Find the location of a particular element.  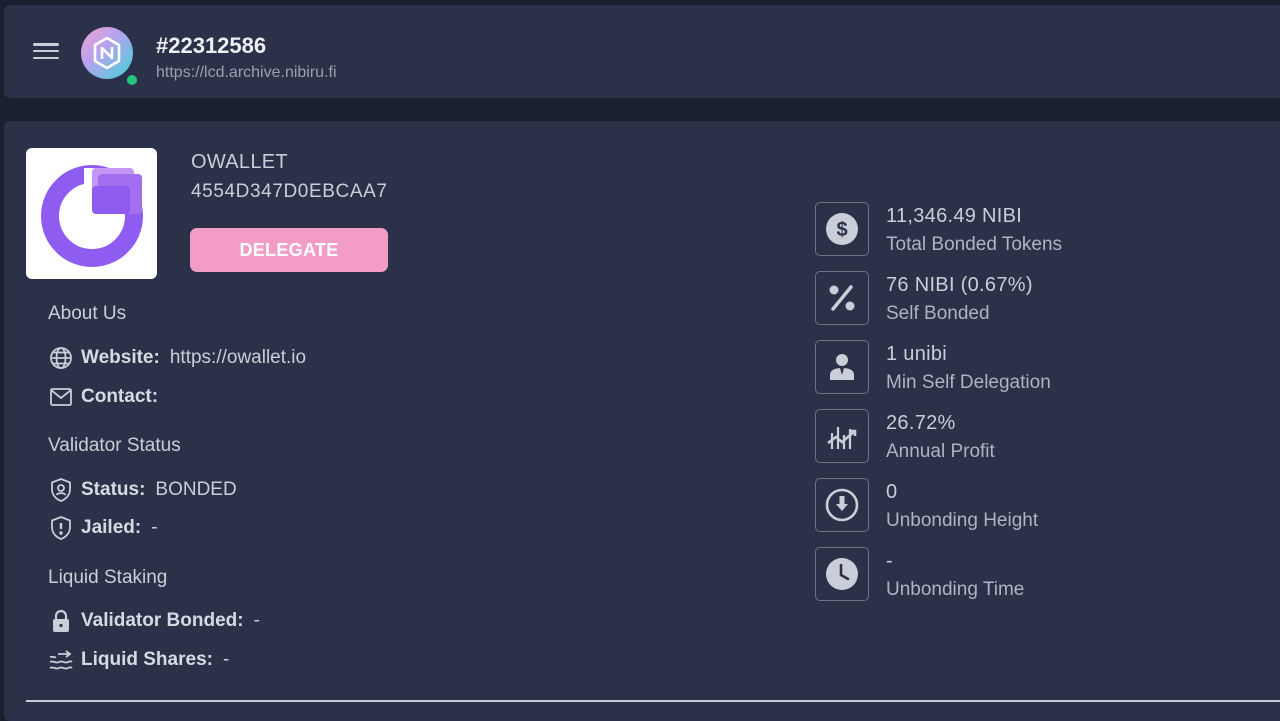

divider is located at coordinates (653, 701).